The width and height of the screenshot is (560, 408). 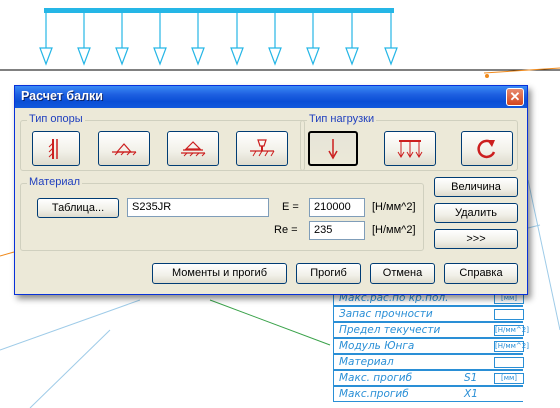 I want to click on table-row: Предел текучести [Н/мм^2], so click(x=431, y=330).